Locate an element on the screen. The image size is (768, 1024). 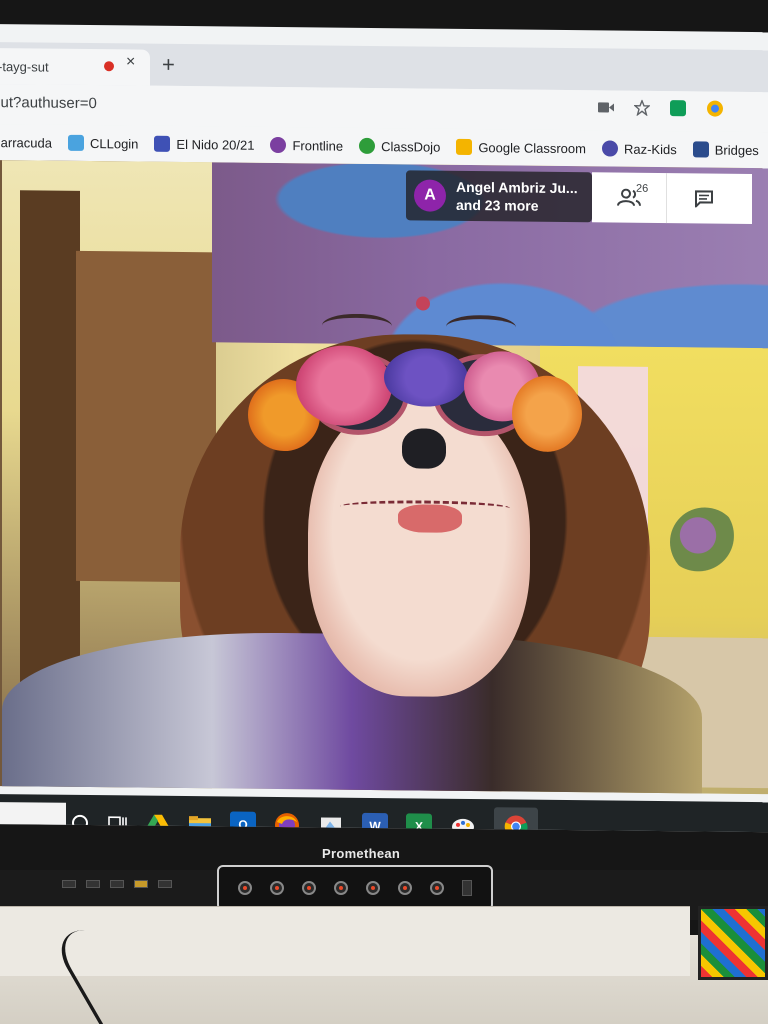
participant-chip: A Angel Ambriz Ju... and 23 more is located at coordinates (499, 196).